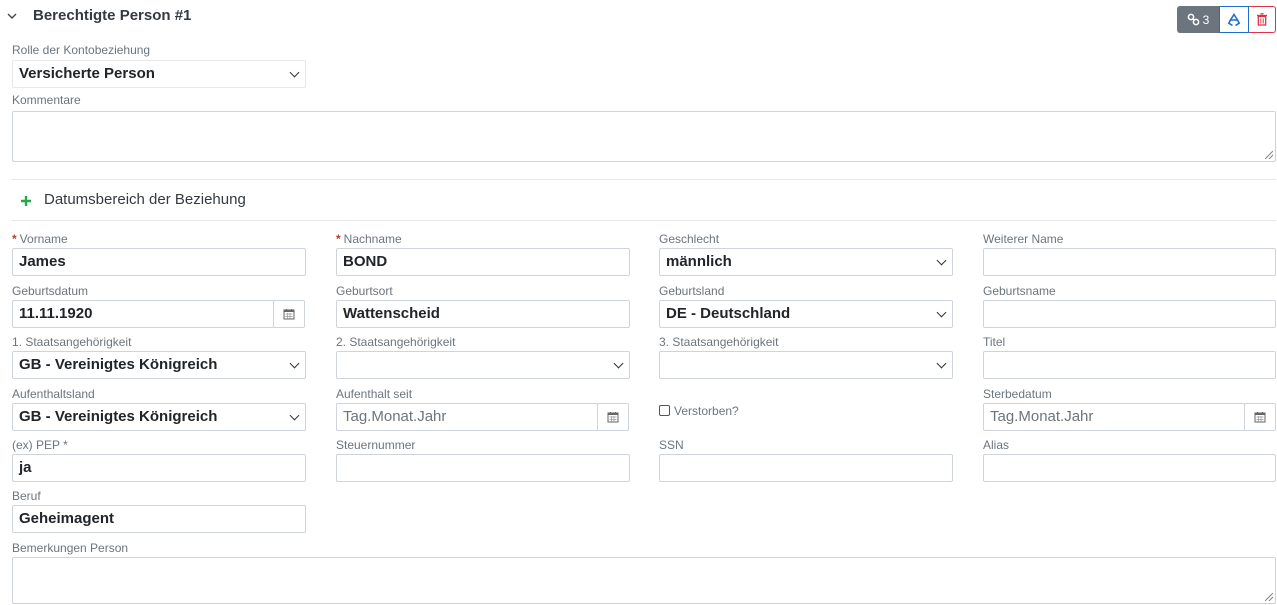  I want to click on staat1-value: GB - Vereinigtes Königreich, so click(118, 364).